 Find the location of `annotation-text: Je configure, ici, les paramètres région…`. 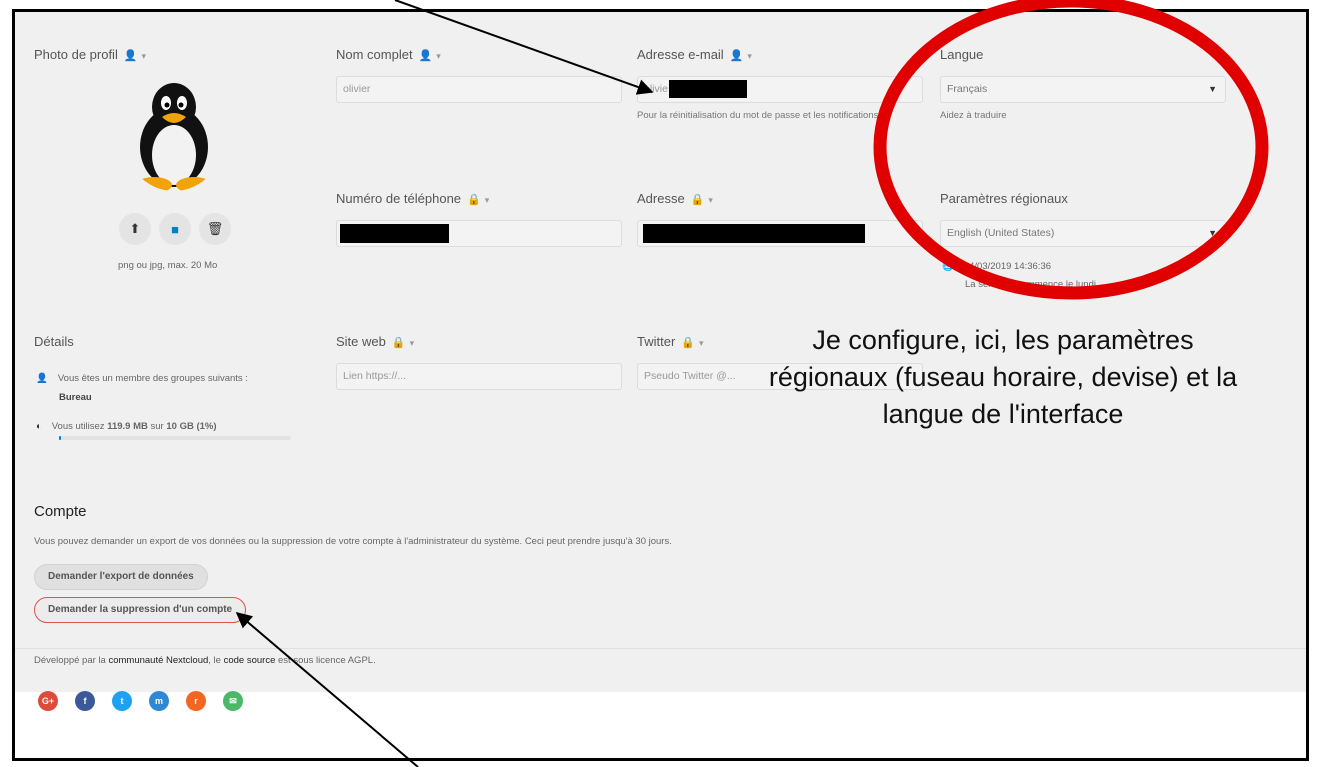

annotation-text: Je configure, ici, les paramètres région… is located at coordinates (1003, 377).